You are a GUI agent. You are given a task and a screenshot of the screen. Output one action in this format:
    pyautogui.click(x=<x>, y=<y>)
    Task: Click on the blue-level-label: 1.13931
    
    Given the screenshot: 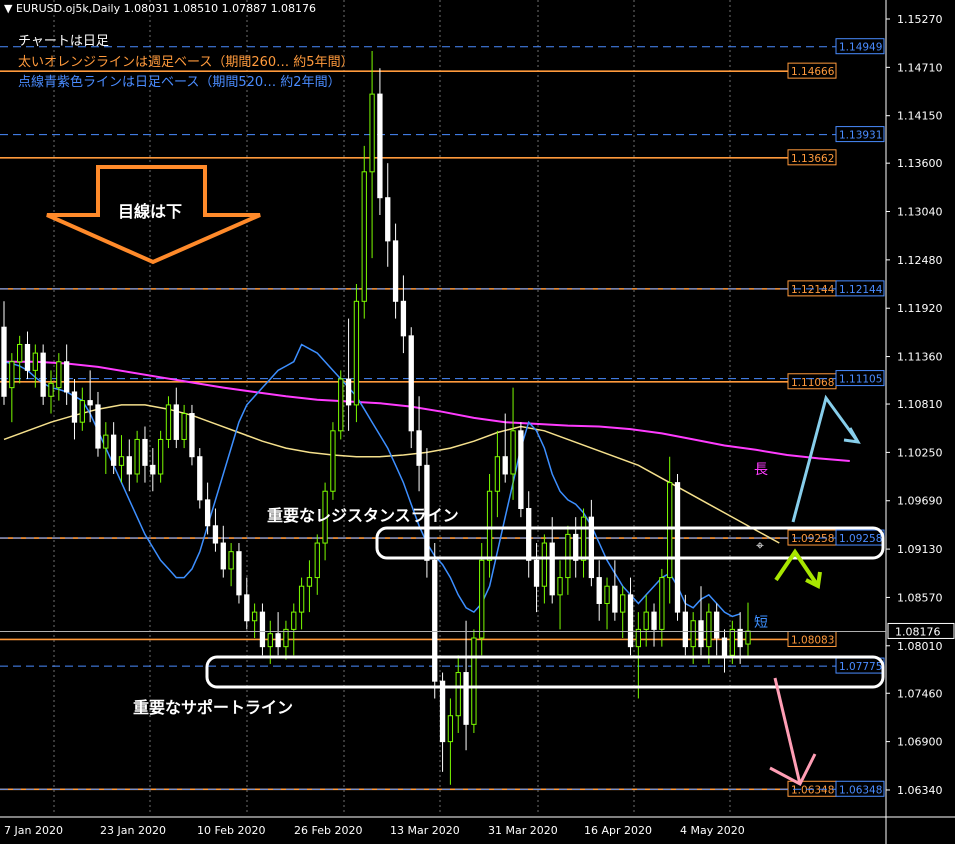 What is the action you would take?
    pyautogui.click(x=860, y=136)
    